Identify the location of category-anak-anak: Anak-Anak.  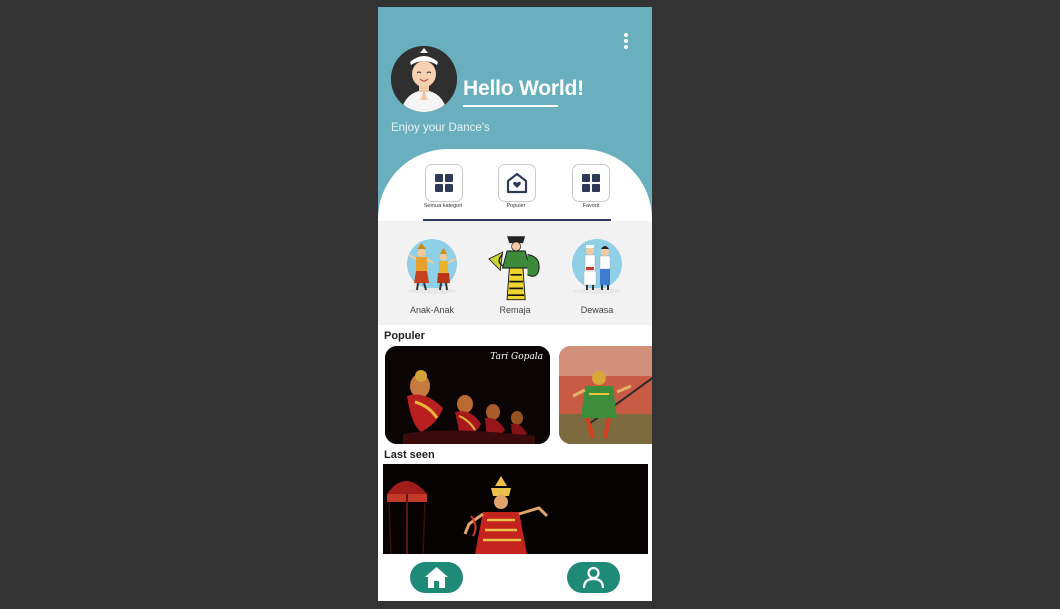
(432, 277).